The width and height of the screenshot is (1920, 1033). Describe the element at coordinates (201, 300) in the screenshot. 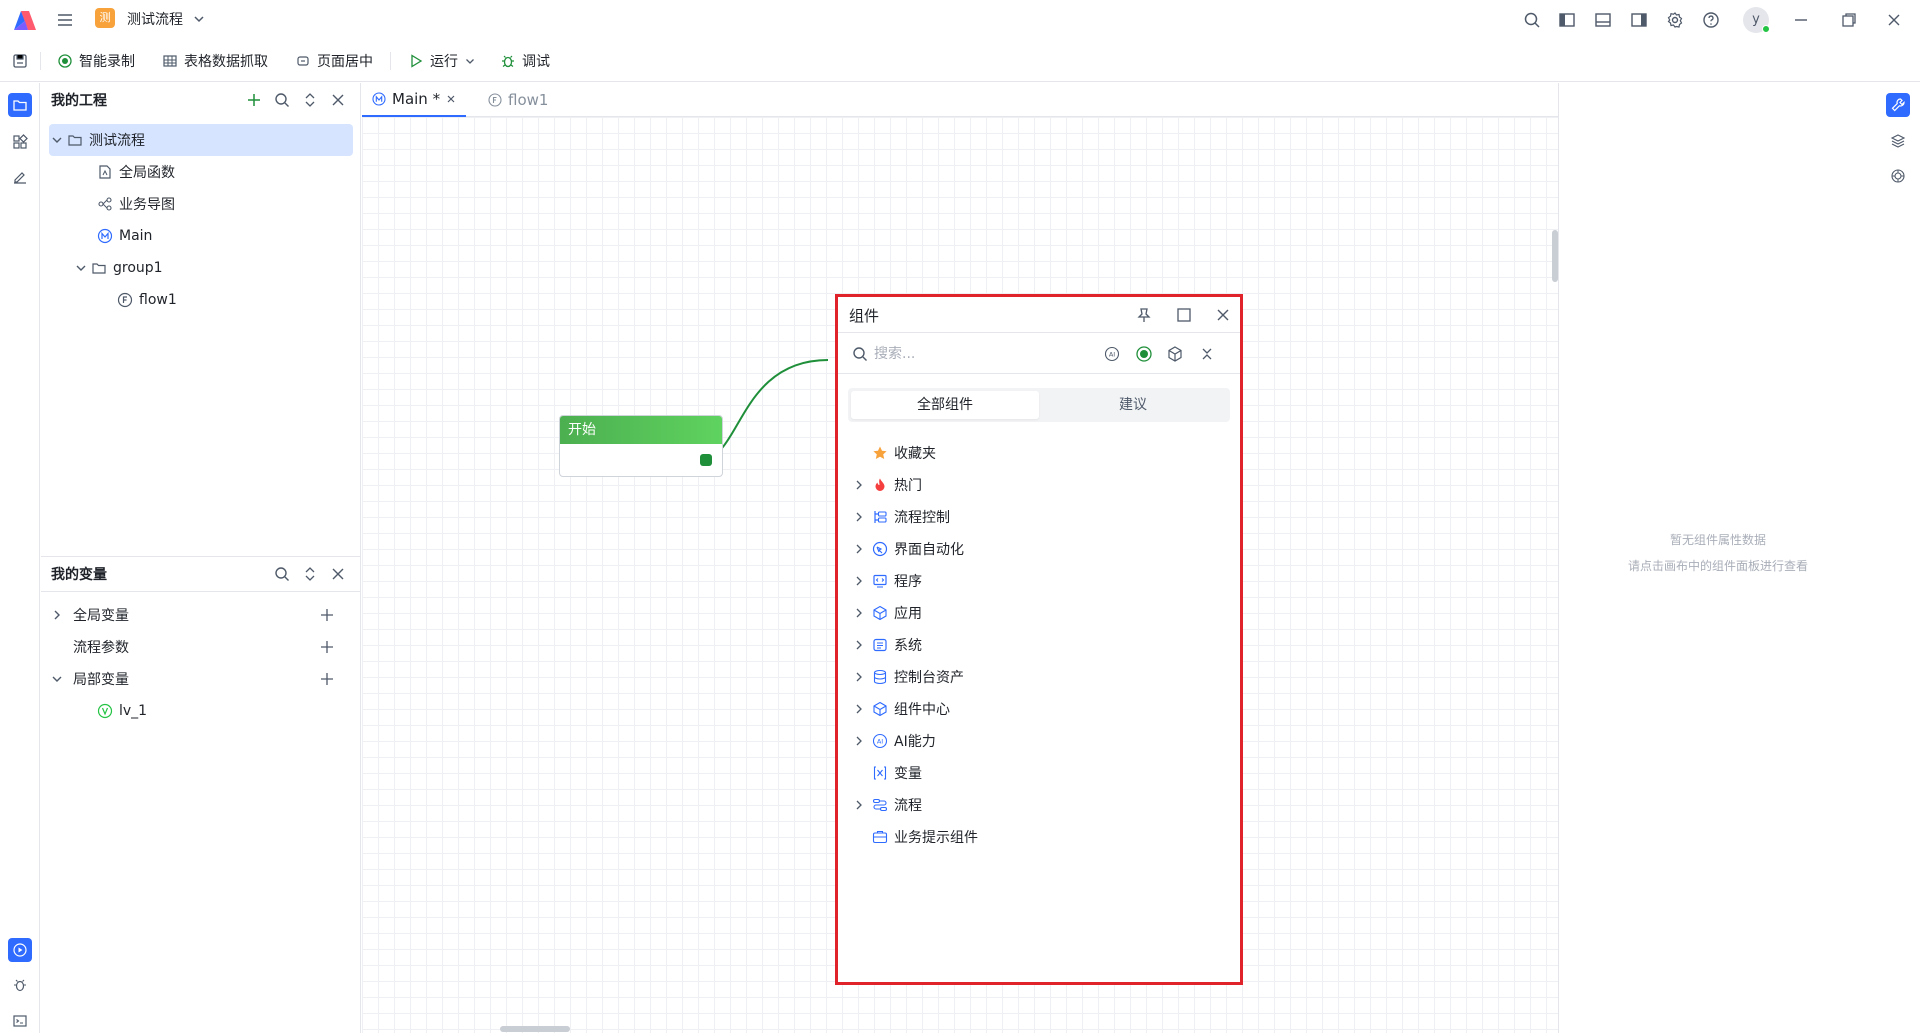

I see `tree-item-flow1: flow1` at that location.